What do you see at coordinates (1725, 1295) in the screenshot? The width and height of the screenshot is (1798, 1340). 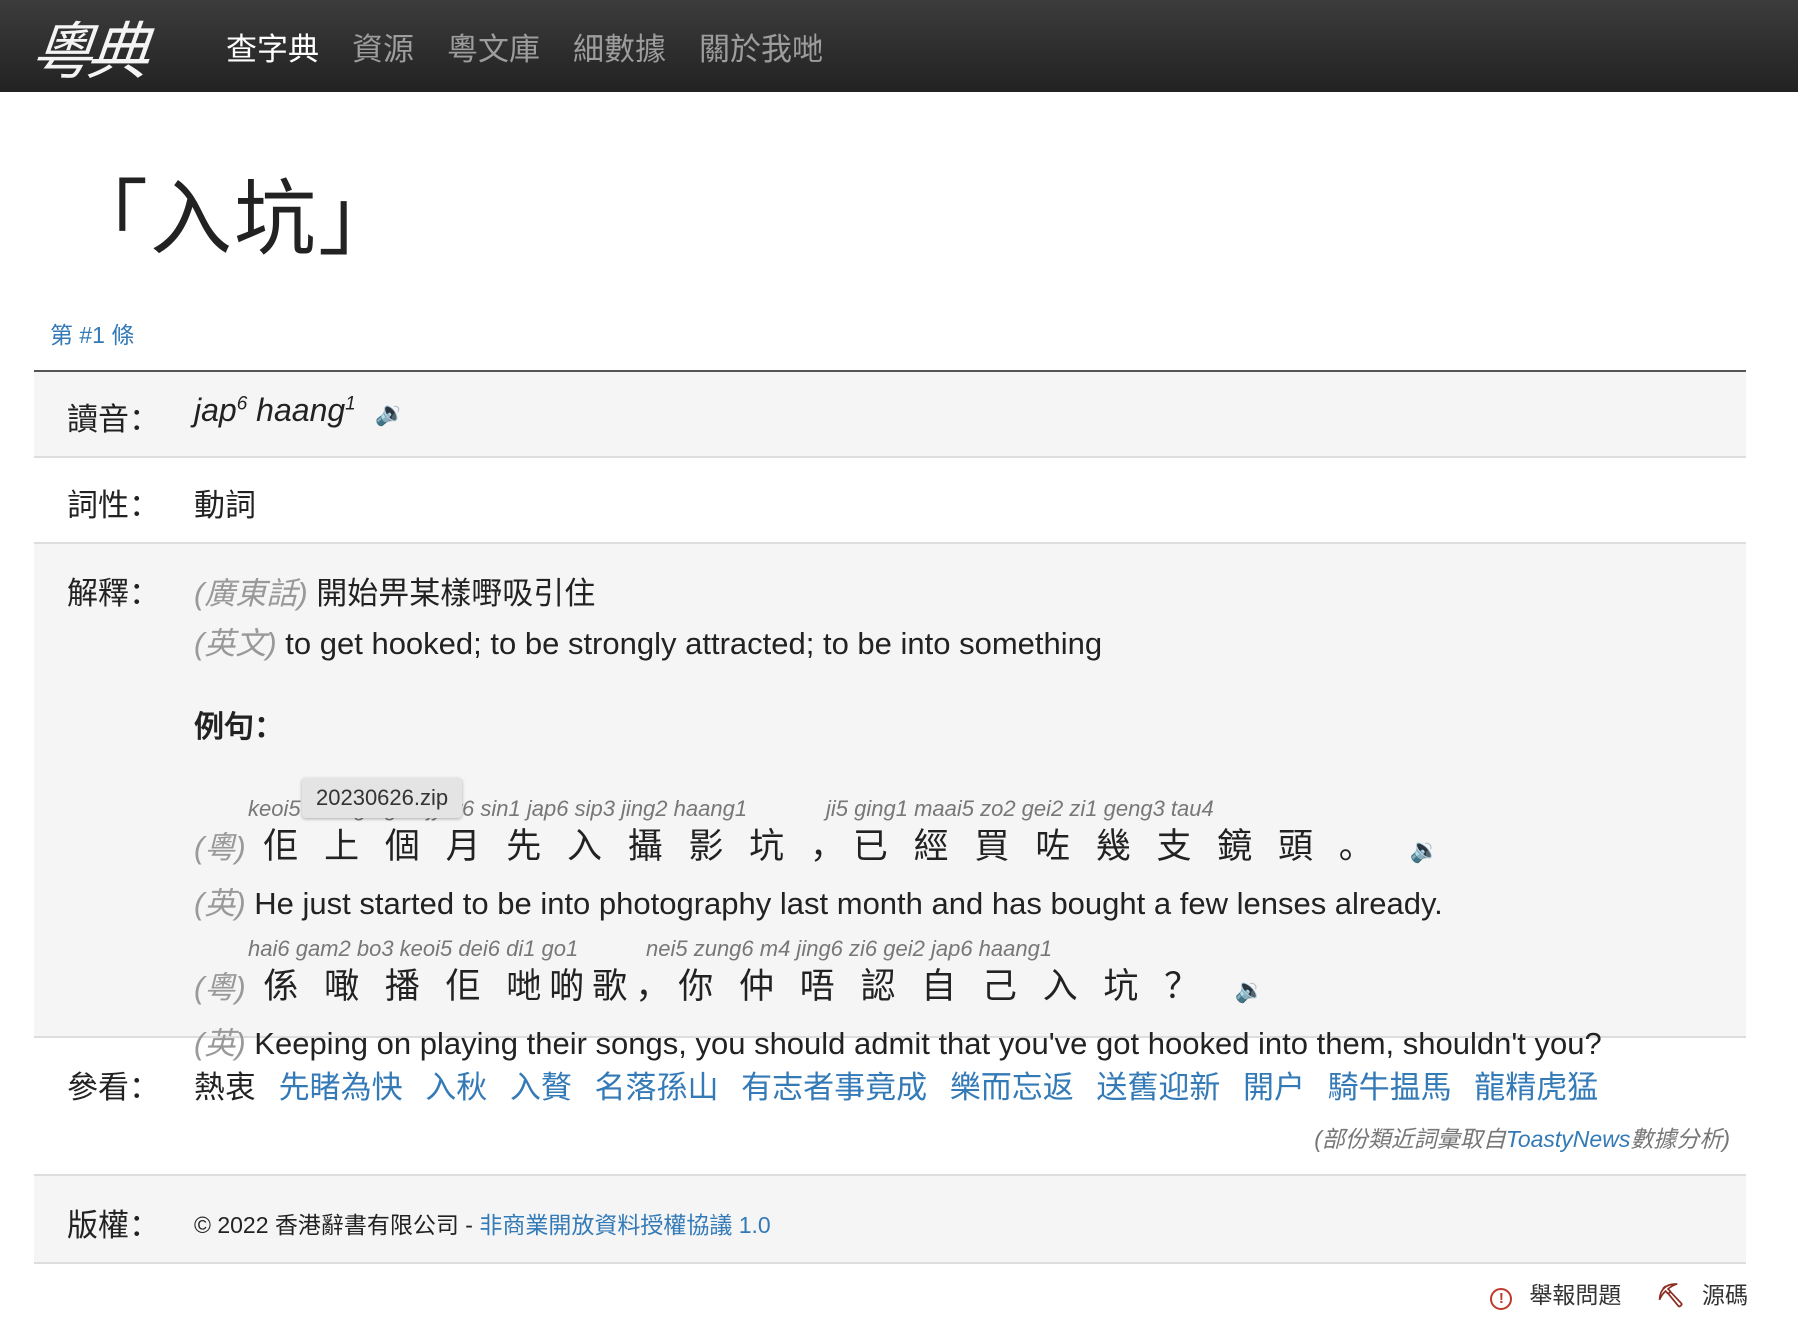 I see `source-code-label: 源碼` at bounding box center [1725, 1295].